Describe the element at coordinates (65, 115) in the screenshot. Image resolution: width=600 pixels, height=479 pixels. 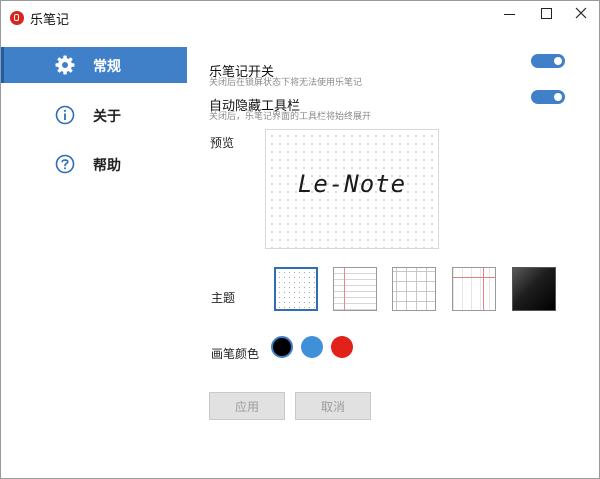
I see `info-icon` at that location.